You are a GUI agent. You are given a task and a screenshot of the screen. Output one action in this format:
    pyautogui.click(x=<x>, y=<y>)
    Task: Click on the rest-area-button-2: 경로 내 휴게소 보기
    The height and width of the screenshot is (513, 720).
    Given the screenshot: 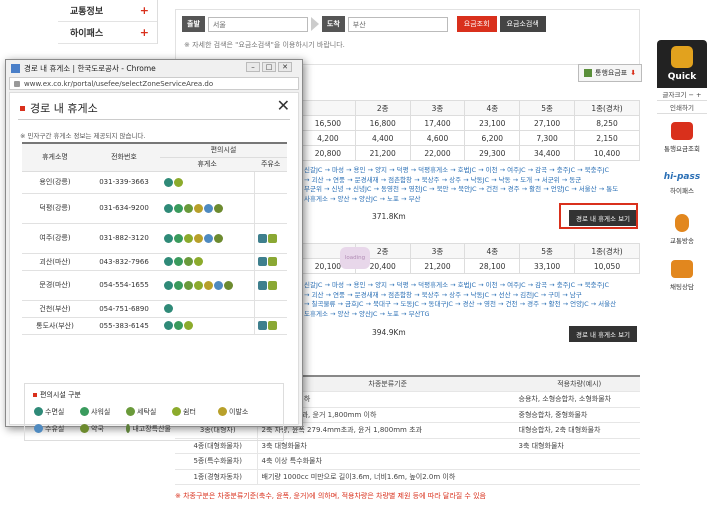 What is the action you would take?
    pyautogui.click(x=603, y=334)
    